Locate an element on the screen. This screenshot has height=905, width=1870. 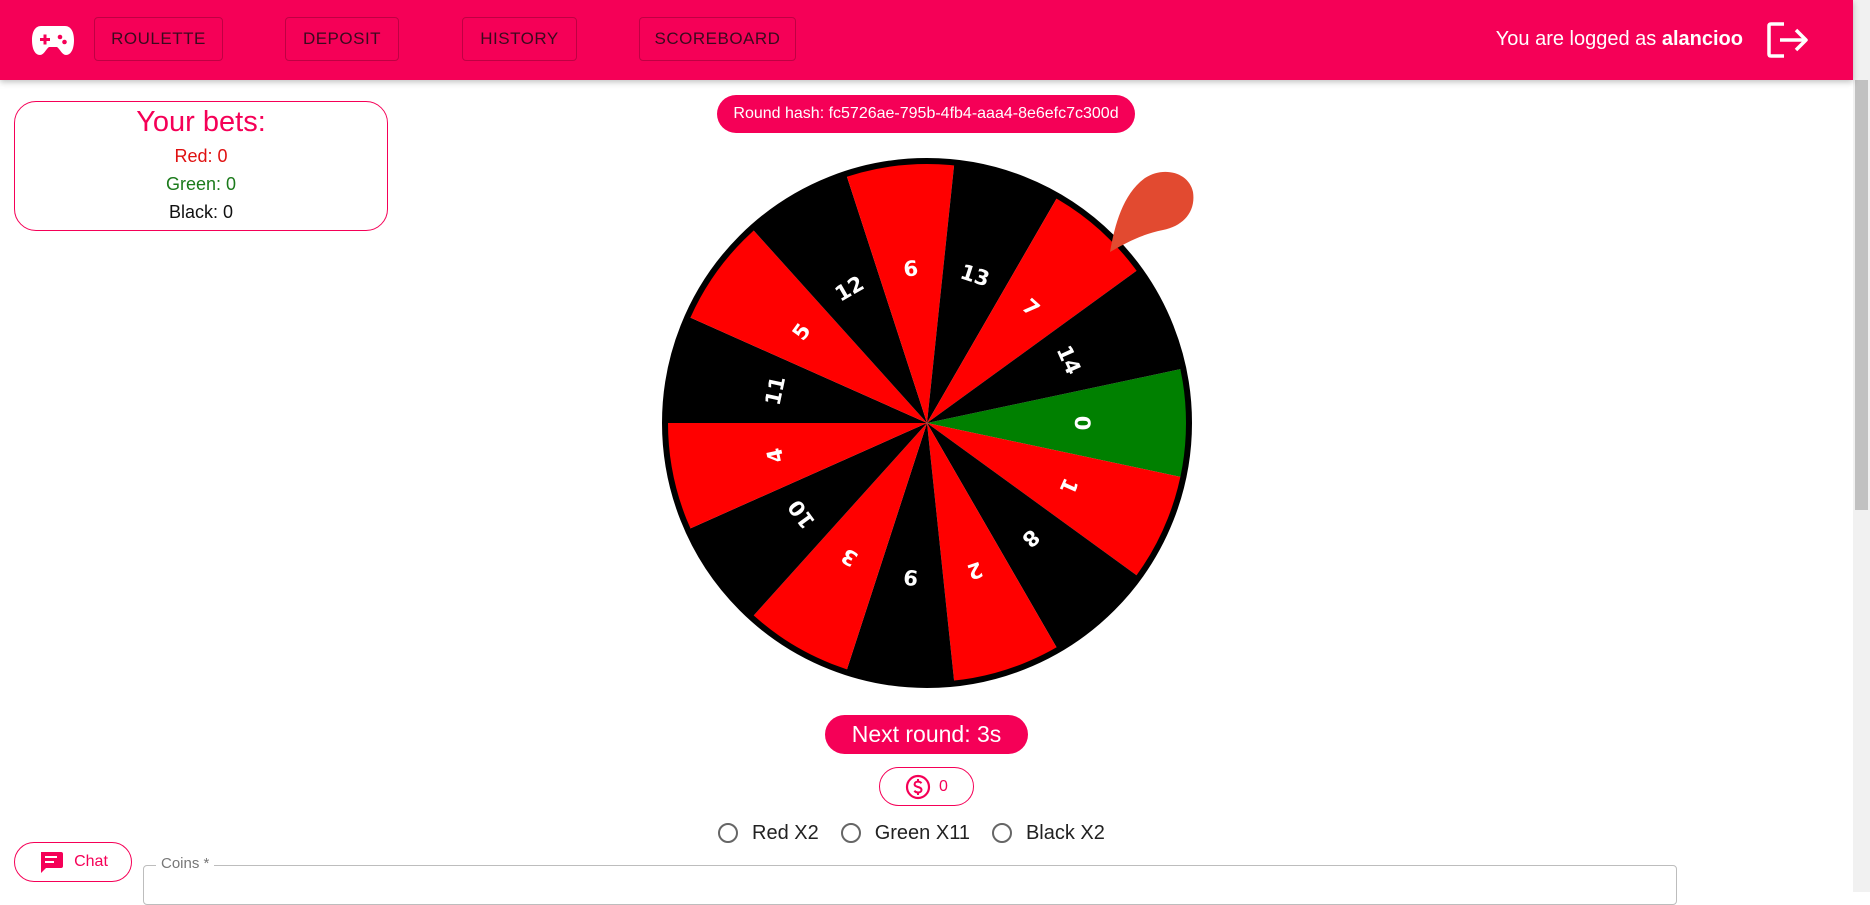
chat-icon is located at coordinates (52, 862).